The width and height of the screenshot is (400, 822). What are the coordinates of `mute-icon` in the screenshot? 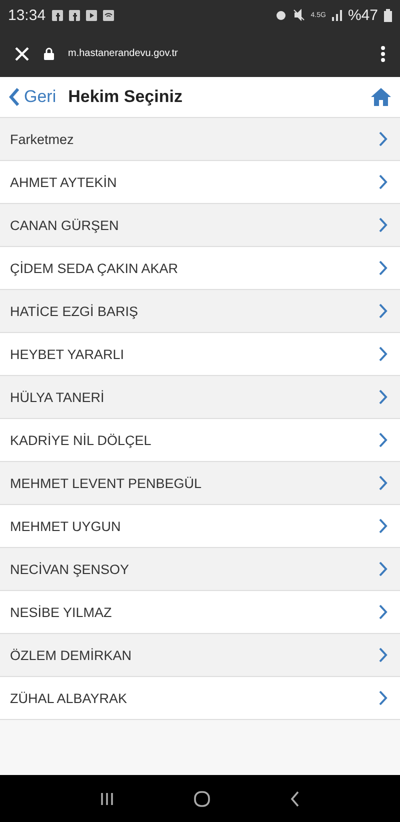 It's located at (298, 15).